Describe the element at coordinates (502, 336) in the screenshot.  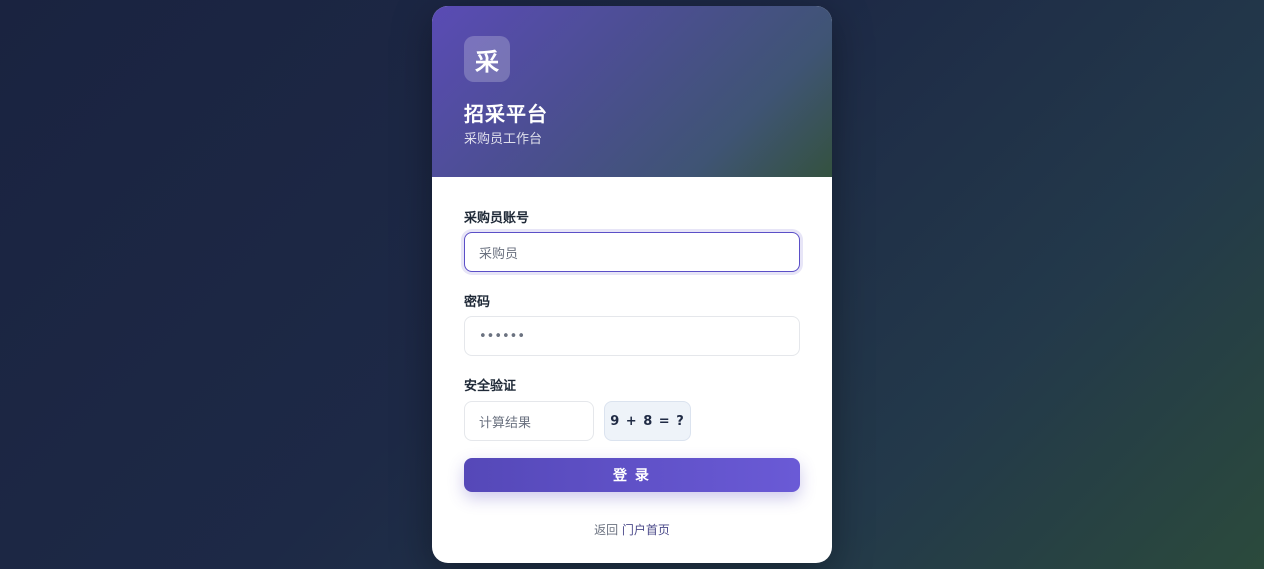
I see `password-input-value: ••••••` at that location.